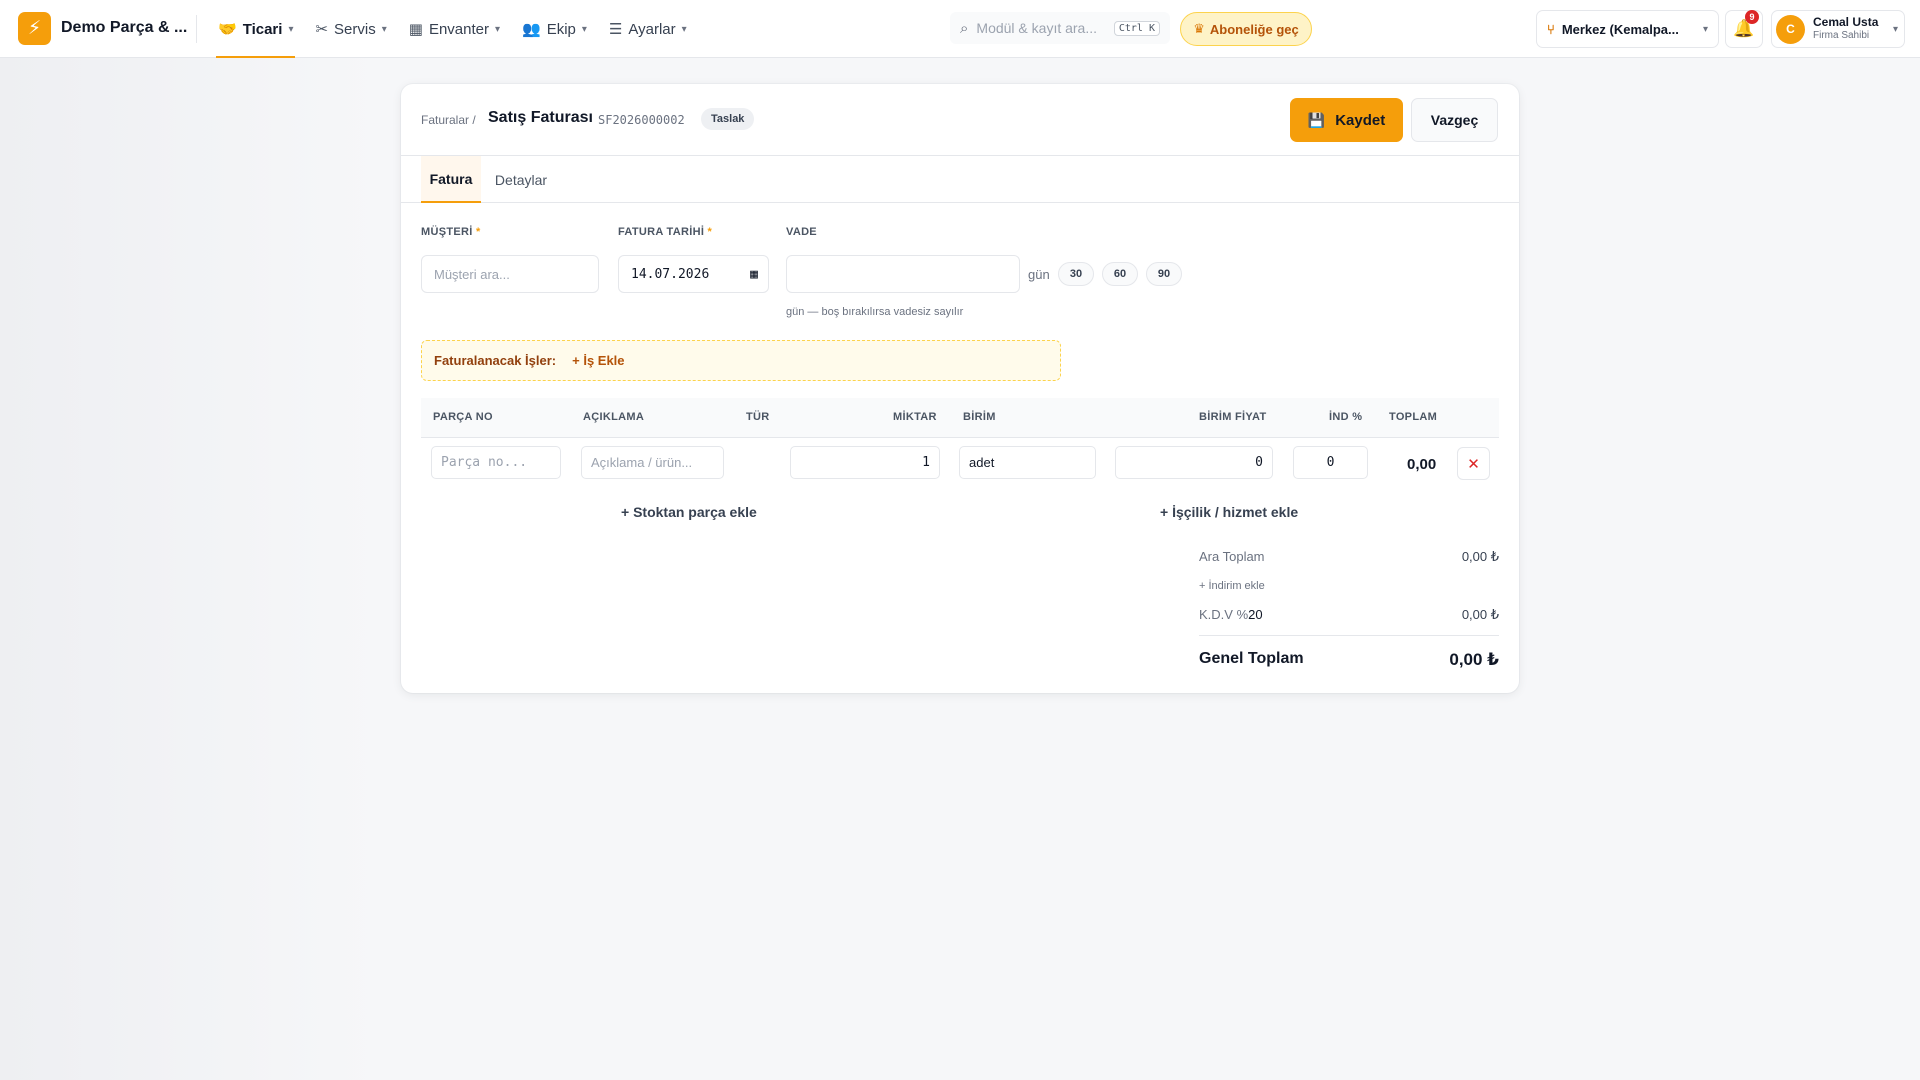  I want to click on global-search: ⌕ Modül & kayıt ara... Ctrl K, so click(1060, 28).